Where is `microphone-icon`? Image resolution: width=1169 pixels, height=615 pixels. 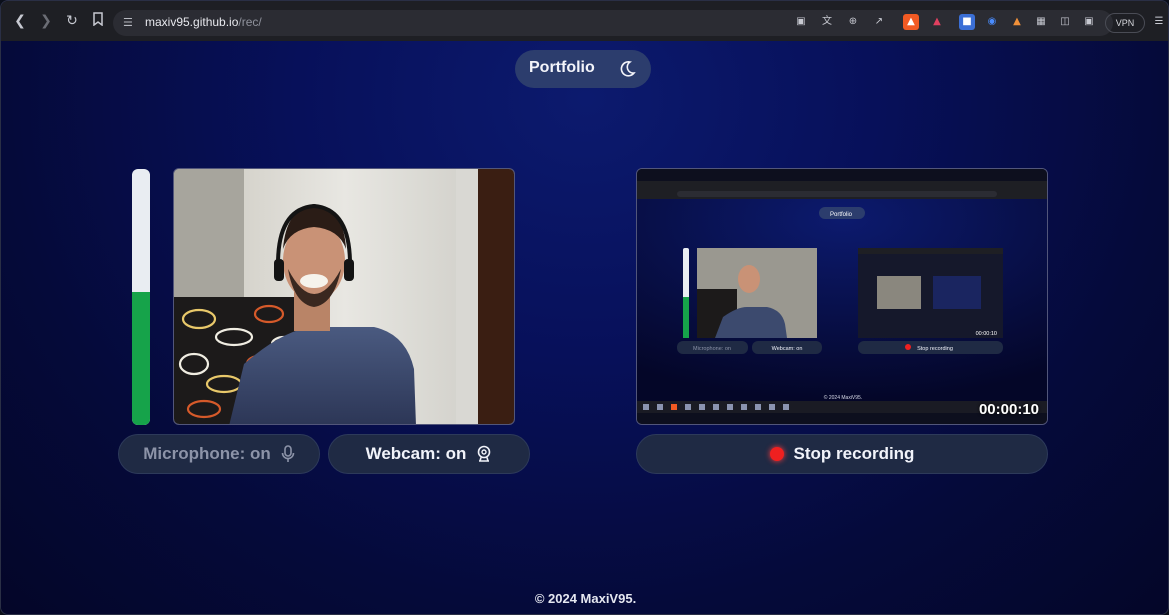 microphone-icon is located at coordinates (288, 453).